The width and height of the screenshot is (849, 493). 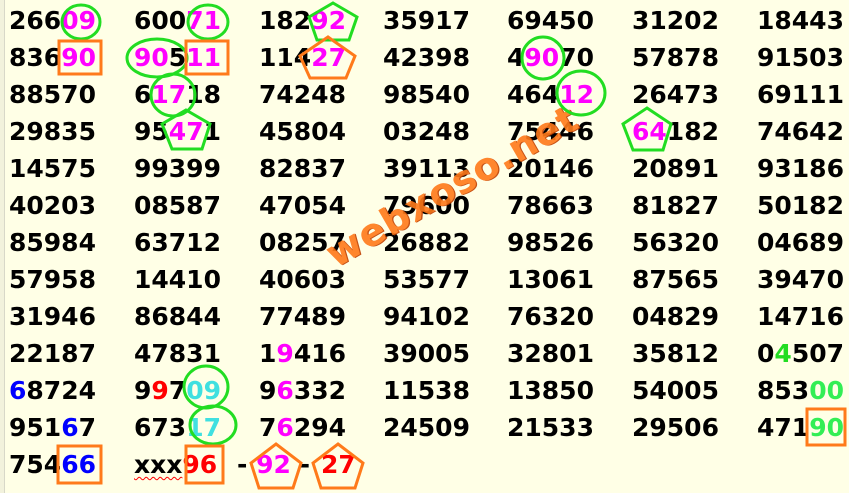 I want to click on number-cell: 29835, so click(x=52, y=132).